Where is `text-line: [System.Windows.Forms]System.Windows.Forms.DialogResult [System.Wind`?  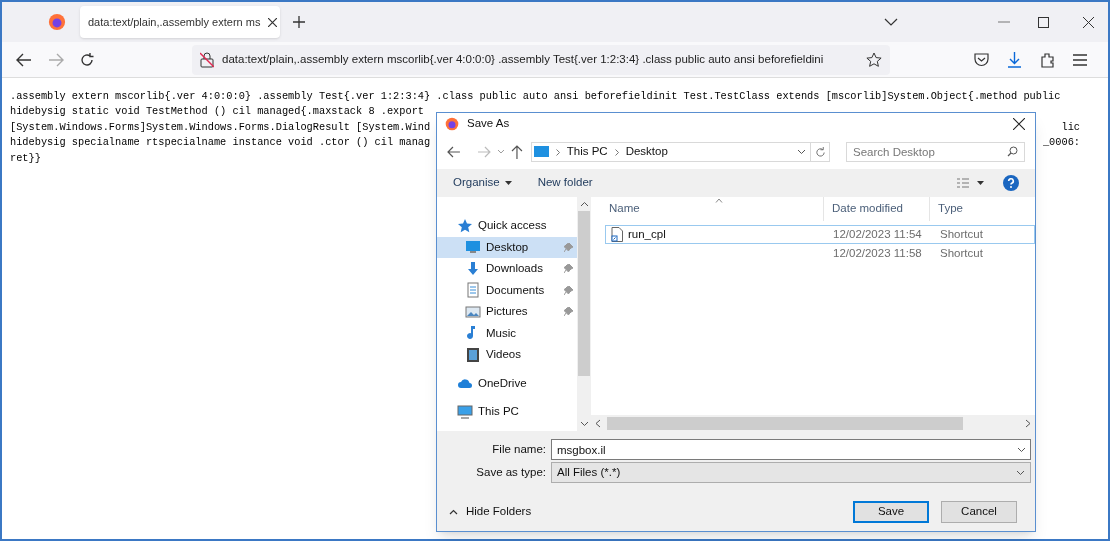 text-line: [System.Windows.Forms]System.Windows.Forms.DialogResult [System.Wind is located at coordinates (220, 127).